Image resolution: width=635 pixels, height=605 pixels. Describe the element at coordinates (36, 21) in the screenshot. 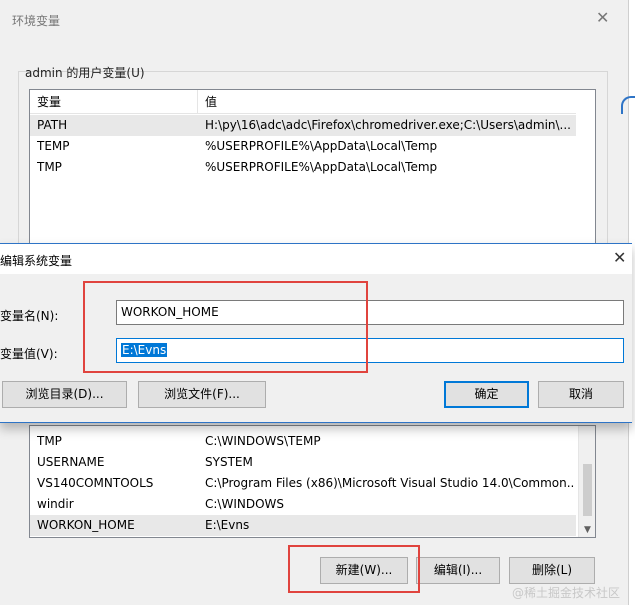

I see `dialog-title: 环境变量` at that location.